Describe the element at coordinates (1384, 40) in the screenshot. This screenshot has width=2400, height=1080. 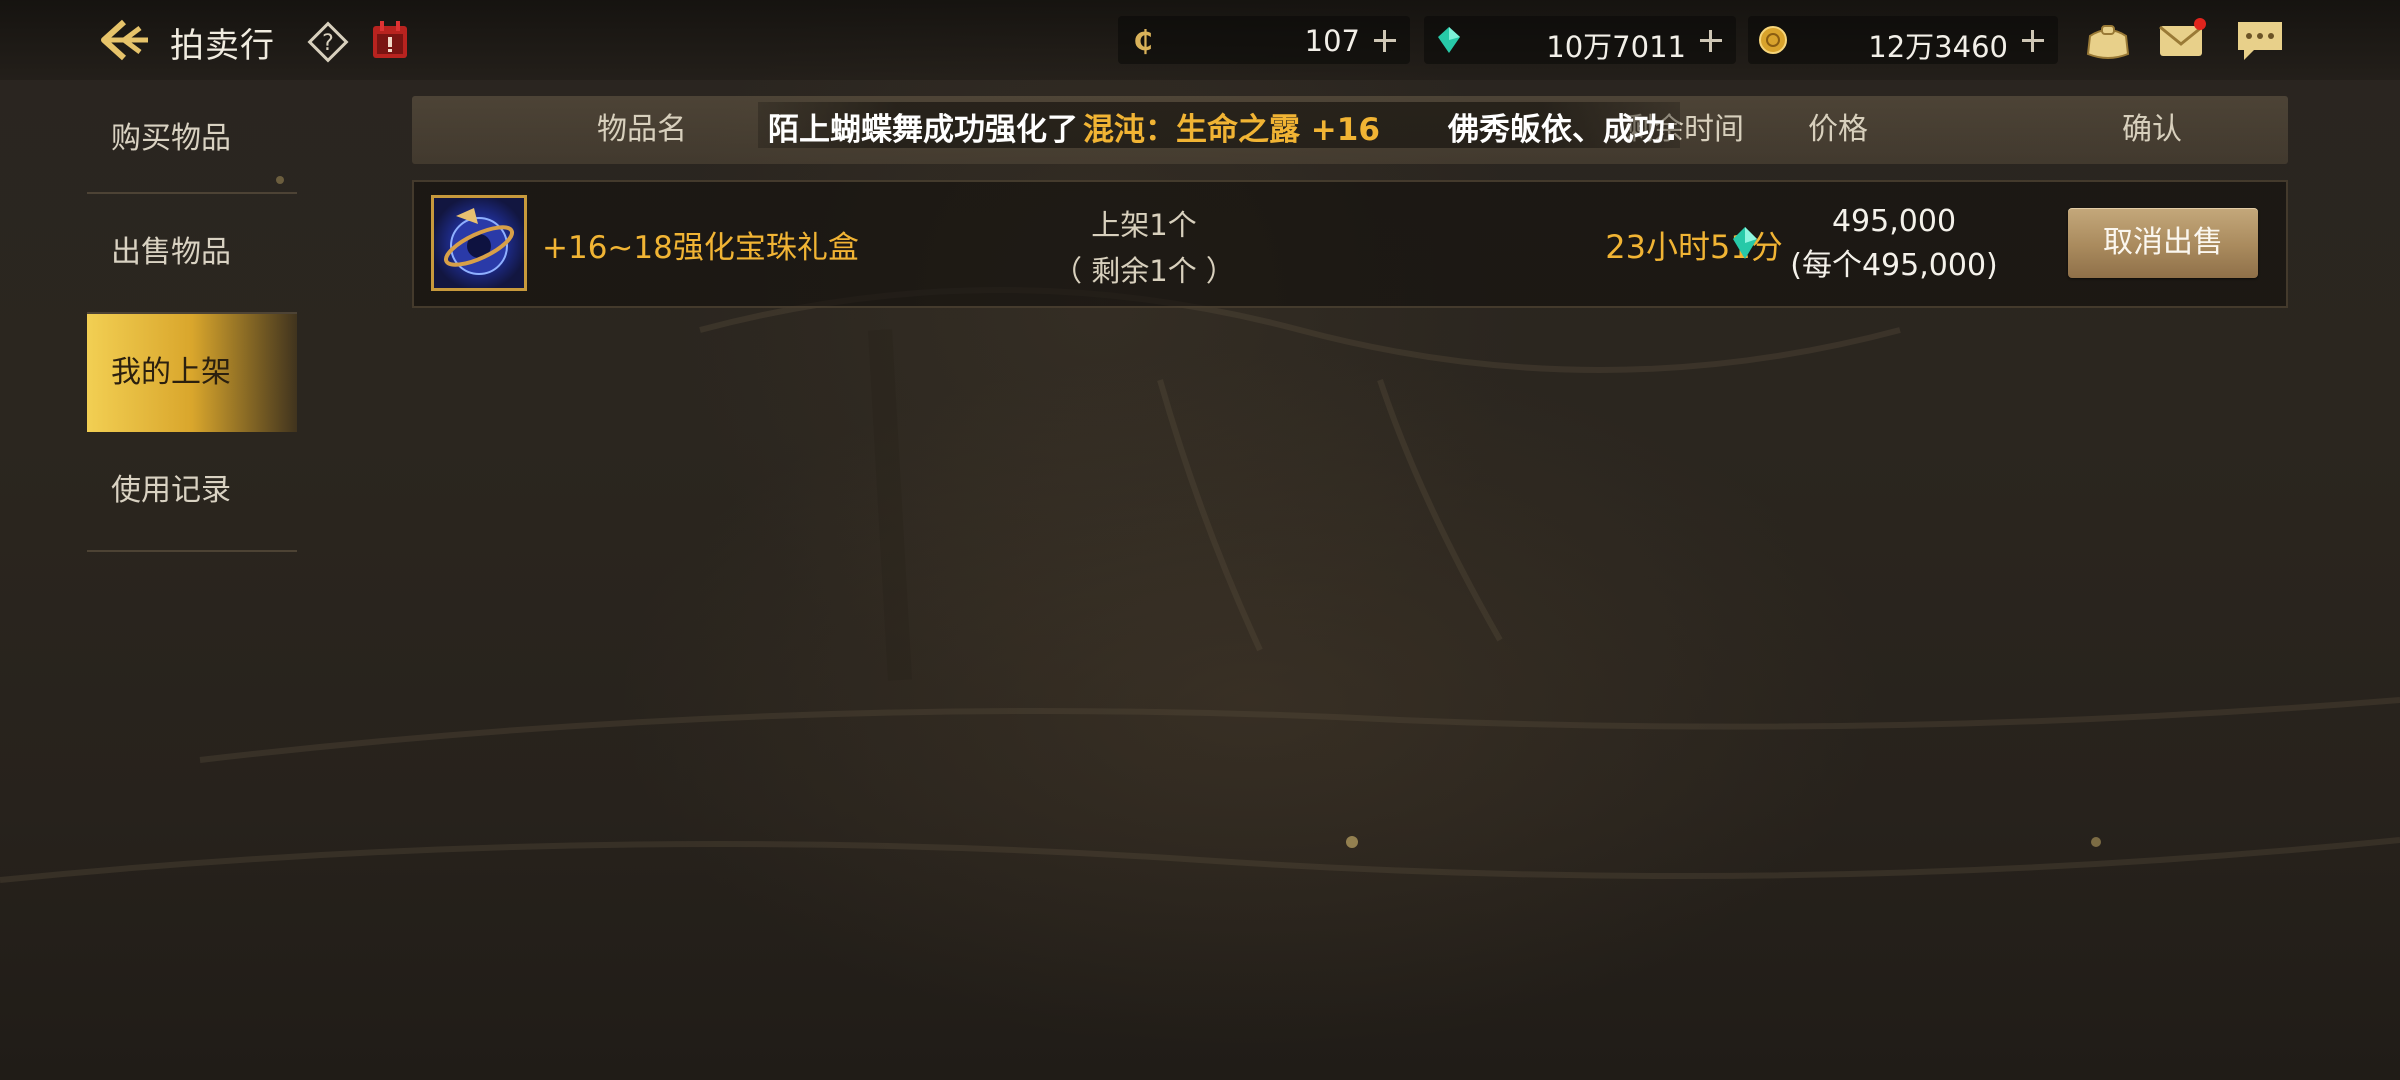
I see `add-coupon-button` at that location.